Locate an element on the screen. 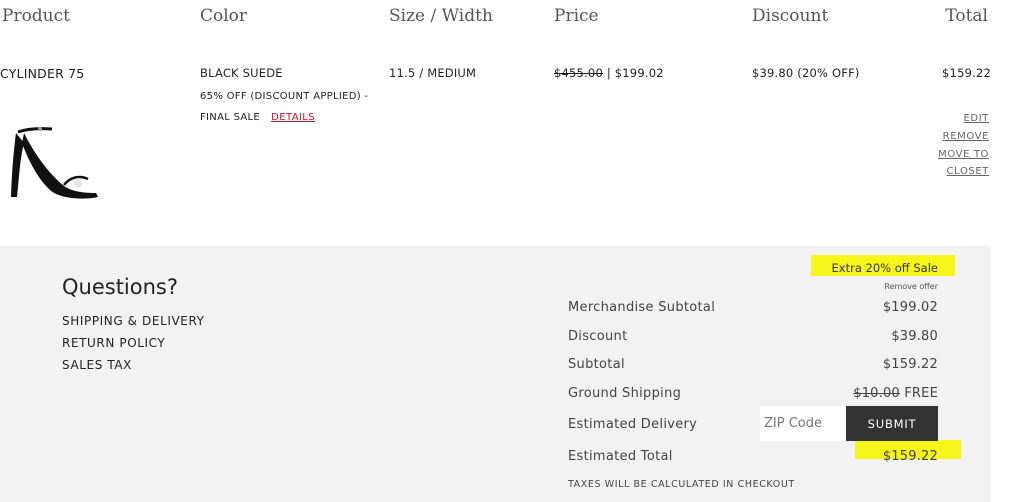 The height and width of the screenshot is (502, 1024). estimated-total-value: $159.22 is located at coordinates (910, 456).